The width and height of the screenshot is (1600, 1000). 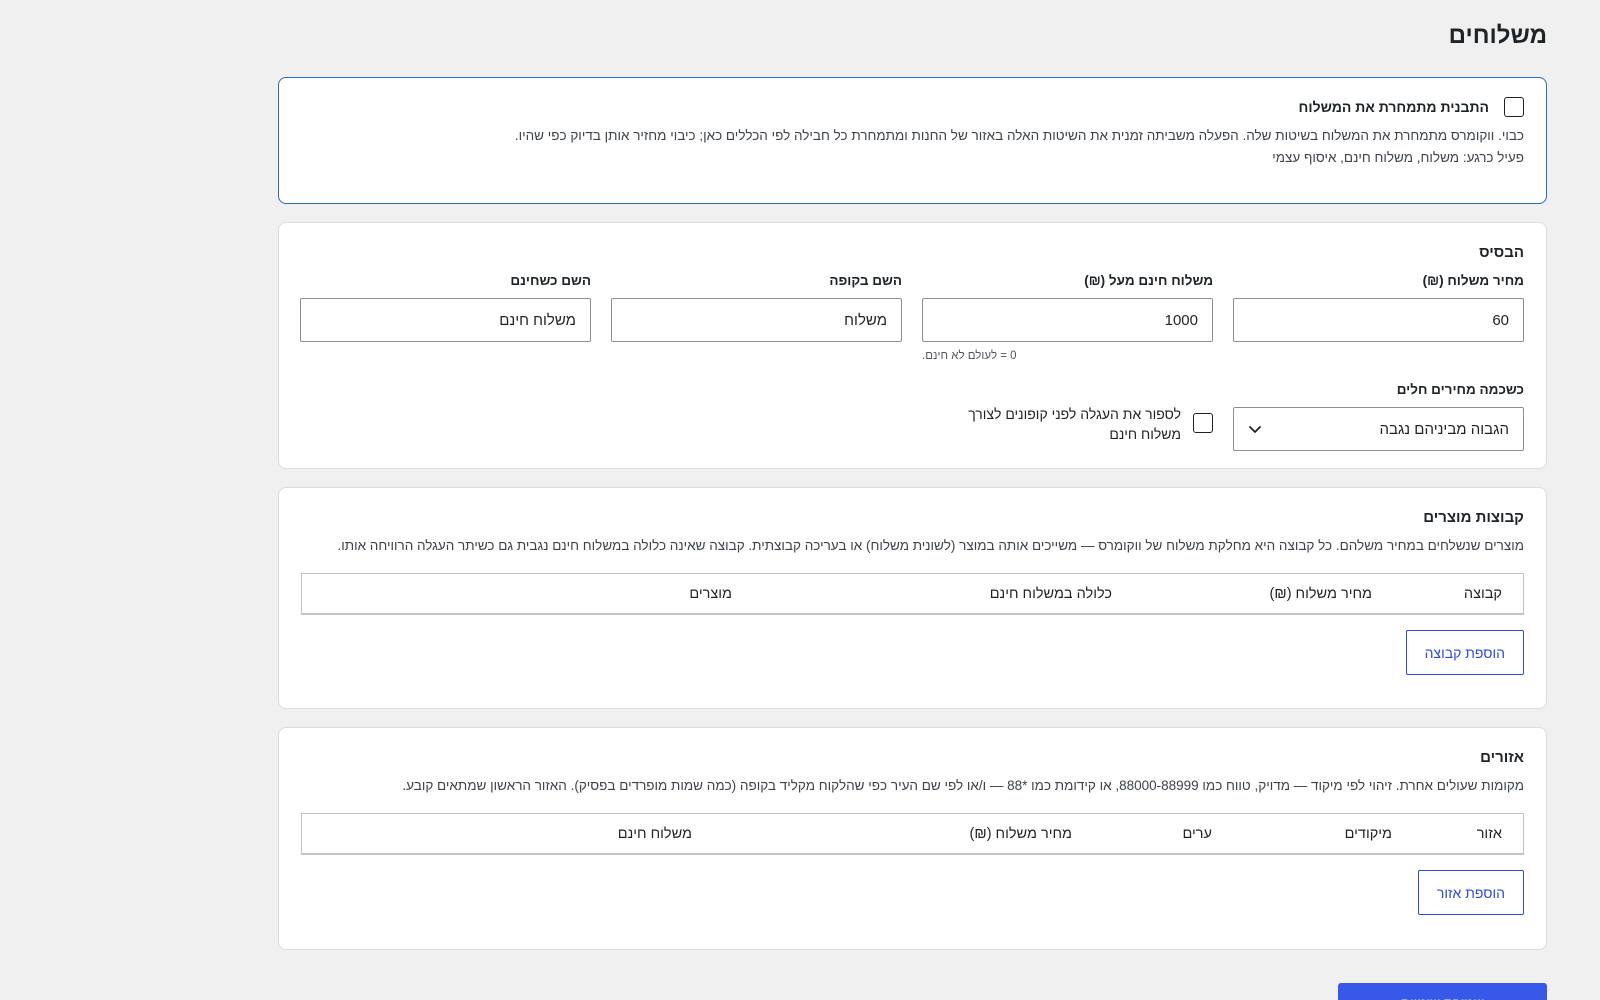 What do you see at coordinates (969, 356) in the screenshot?
I see `free-over-help: 0 = לעולם לא חינם.` at bounding box center [969, 356].